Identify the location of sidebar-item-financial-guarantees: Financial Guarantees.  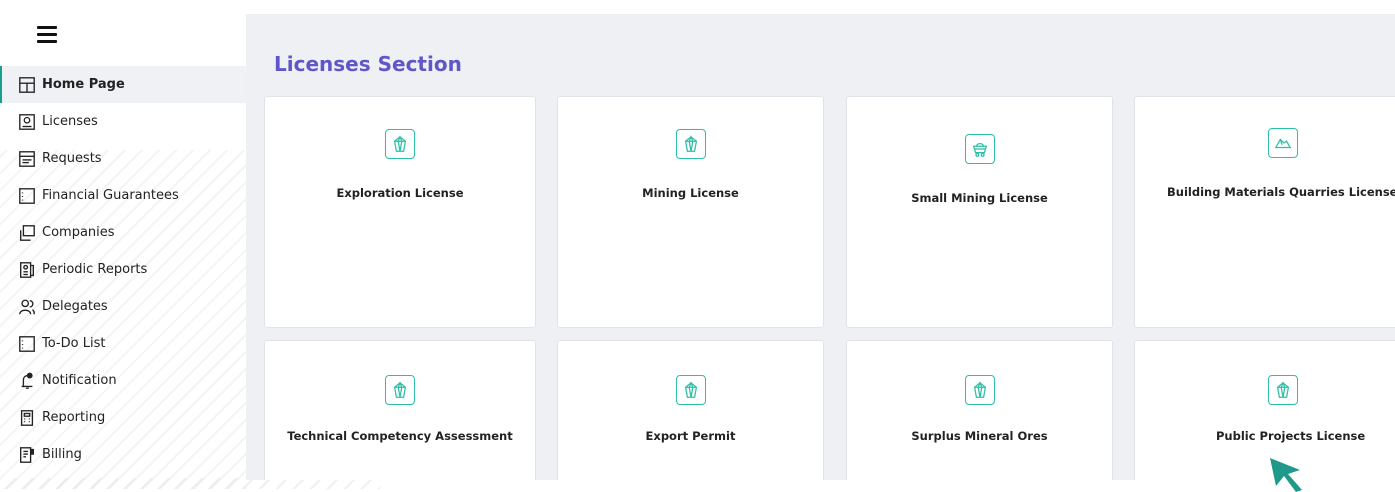
(123, 195).